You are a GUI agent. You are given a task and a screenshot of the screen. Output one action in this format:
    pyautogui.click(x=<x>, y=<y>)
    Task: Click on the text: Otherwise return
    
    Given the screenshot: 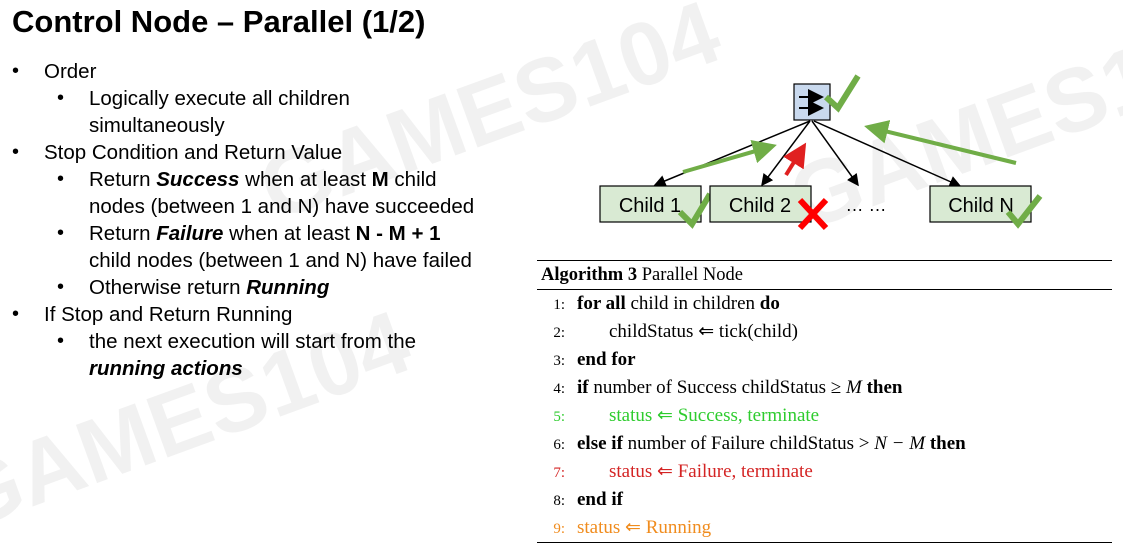 What is the action you would take?
    pyautogui.click(x=168, y=287)
    